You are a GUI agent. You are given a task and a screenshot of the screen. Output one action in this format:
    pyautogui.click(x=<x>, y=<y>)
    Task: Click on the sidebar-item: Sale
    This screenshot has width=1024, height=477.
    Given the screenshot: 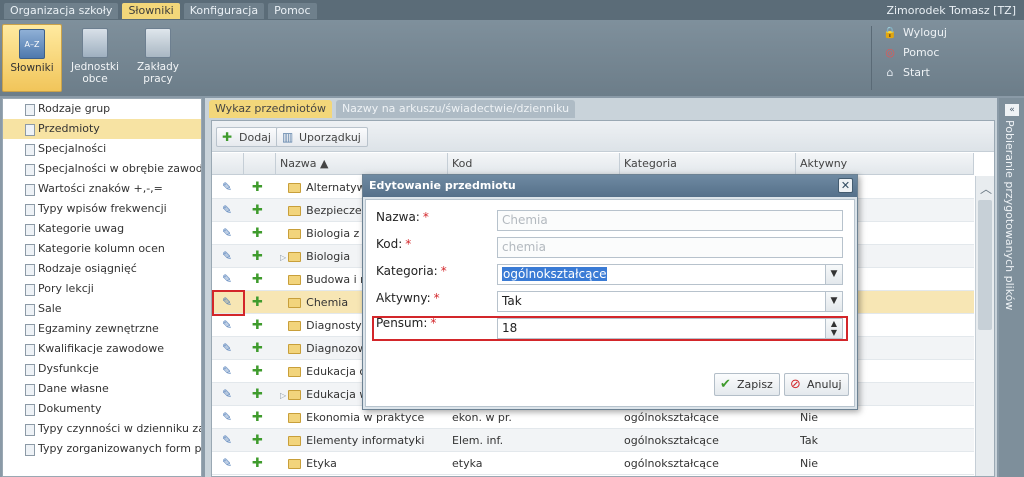 What is the action you would take?
    pyautogui.click(x=102, y=309)
    